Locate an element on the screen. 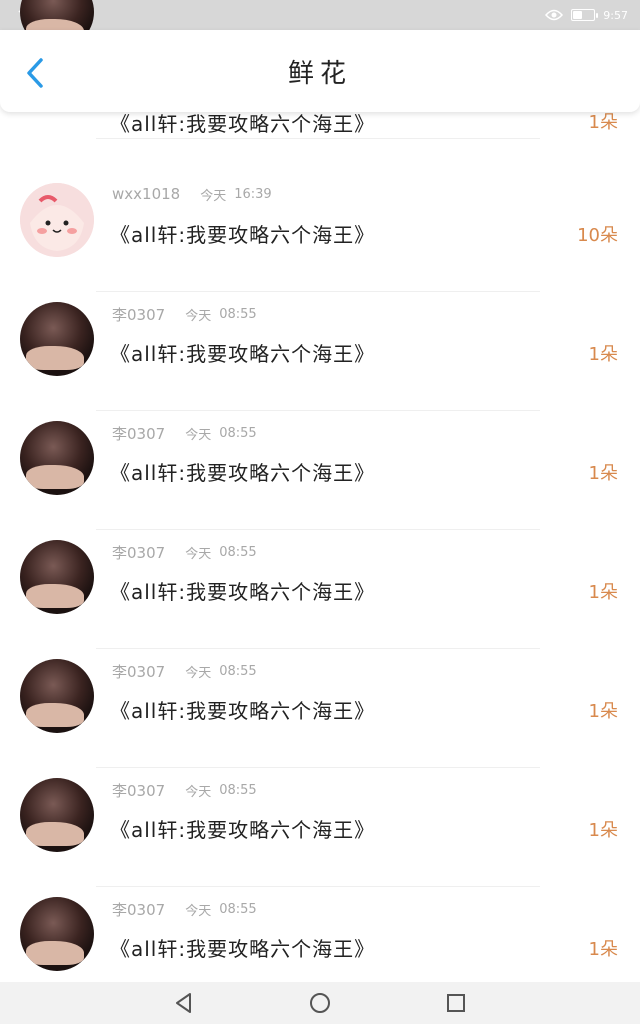 The height and width of the screenshot is (1024, 640). circle-home-icon is located at coordinates (320, 1003).